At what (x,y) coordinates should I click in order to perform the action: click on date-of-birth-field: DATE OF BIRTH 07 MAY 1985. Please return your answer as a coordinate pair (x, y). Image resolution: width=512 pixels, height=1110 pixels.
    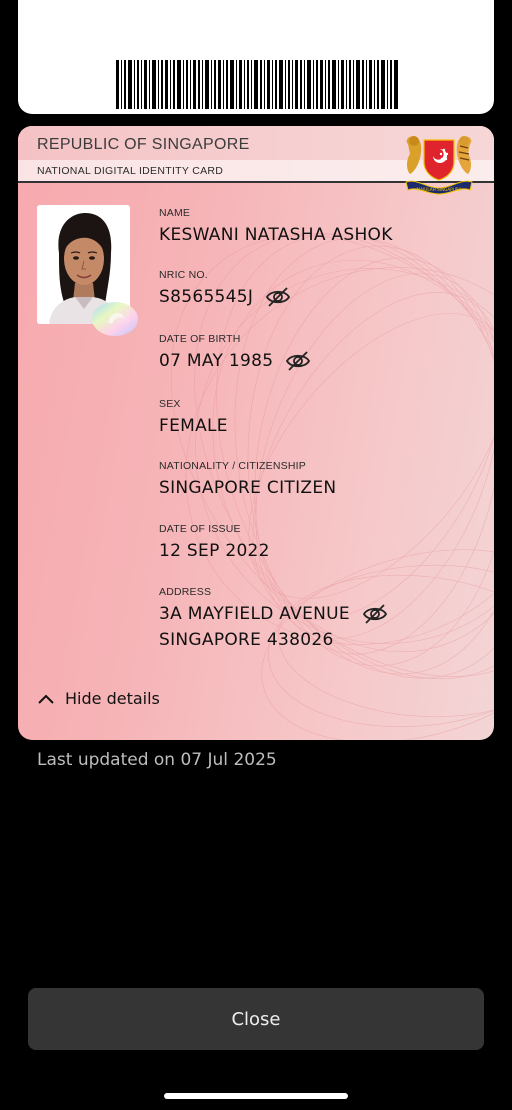
    Looking at the image, I should click on (235, 353).